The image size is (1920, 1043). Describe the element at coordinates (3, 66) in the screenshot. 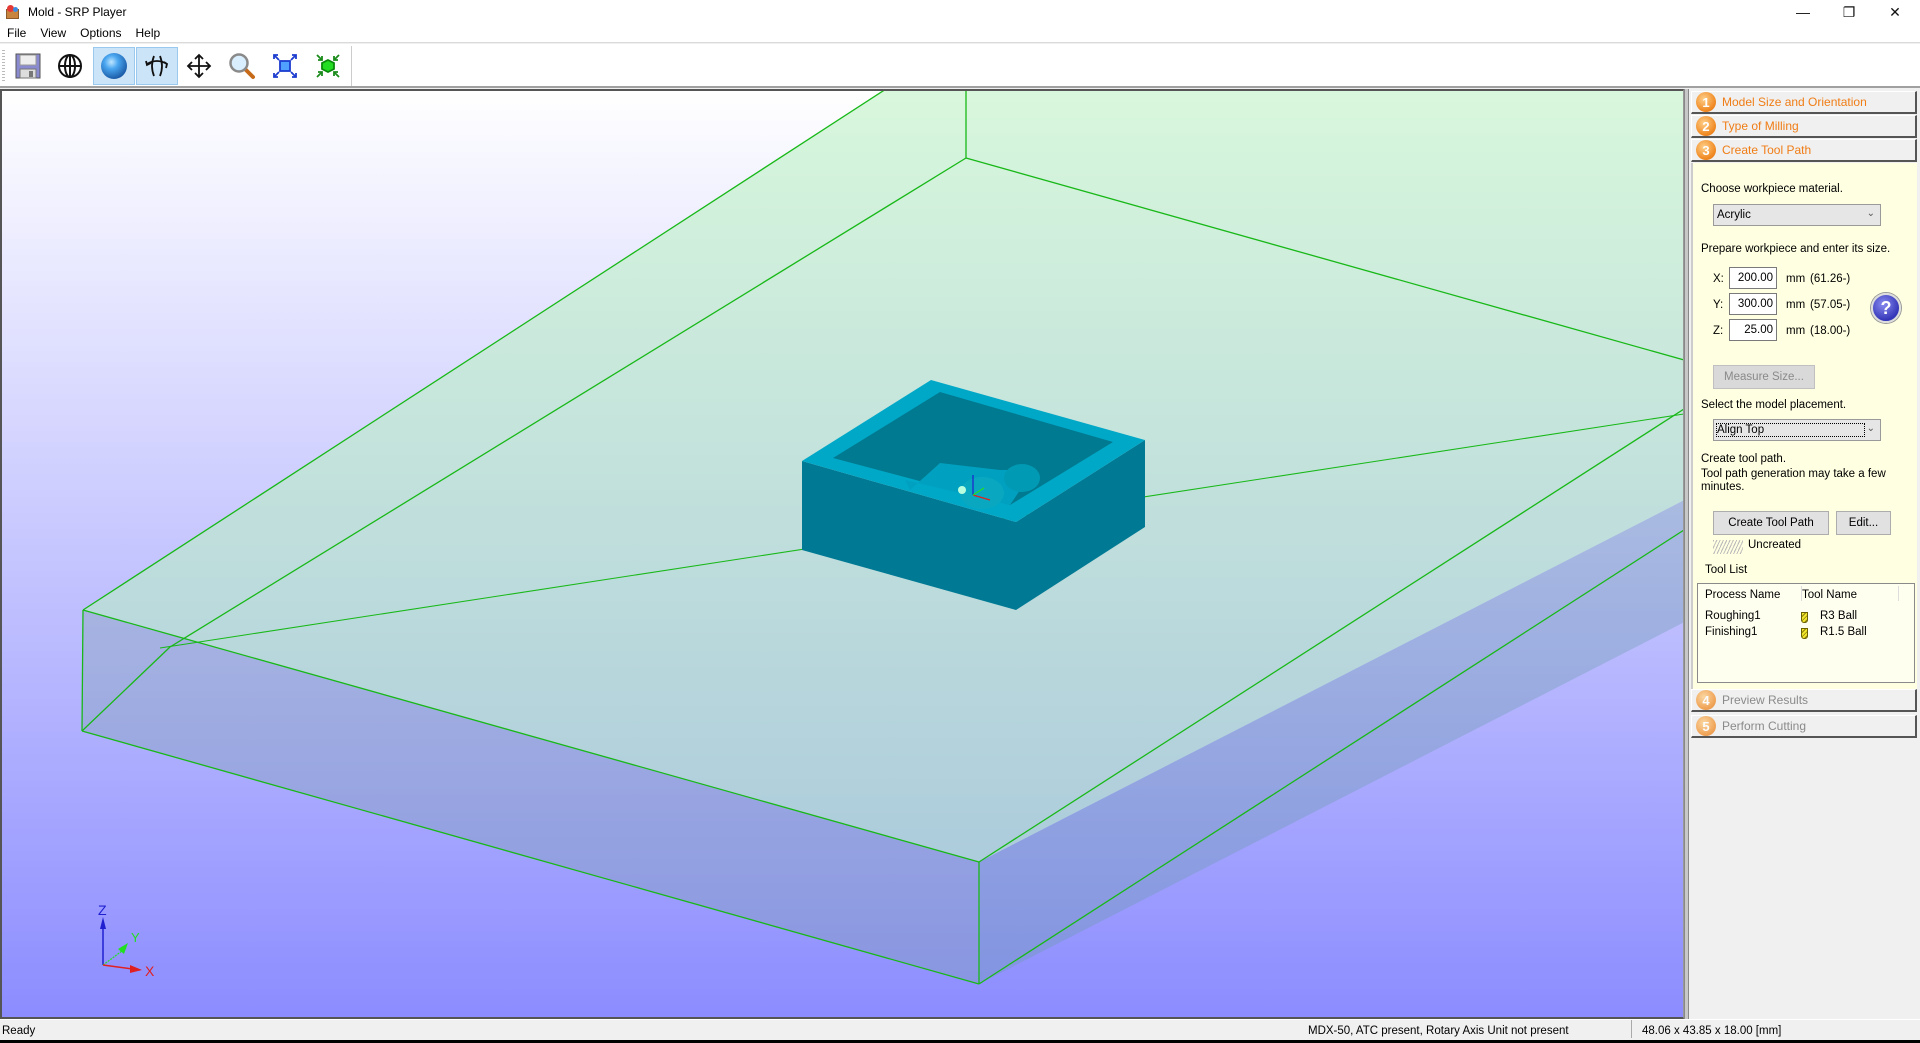

I see `toolbar-grip` at that location.